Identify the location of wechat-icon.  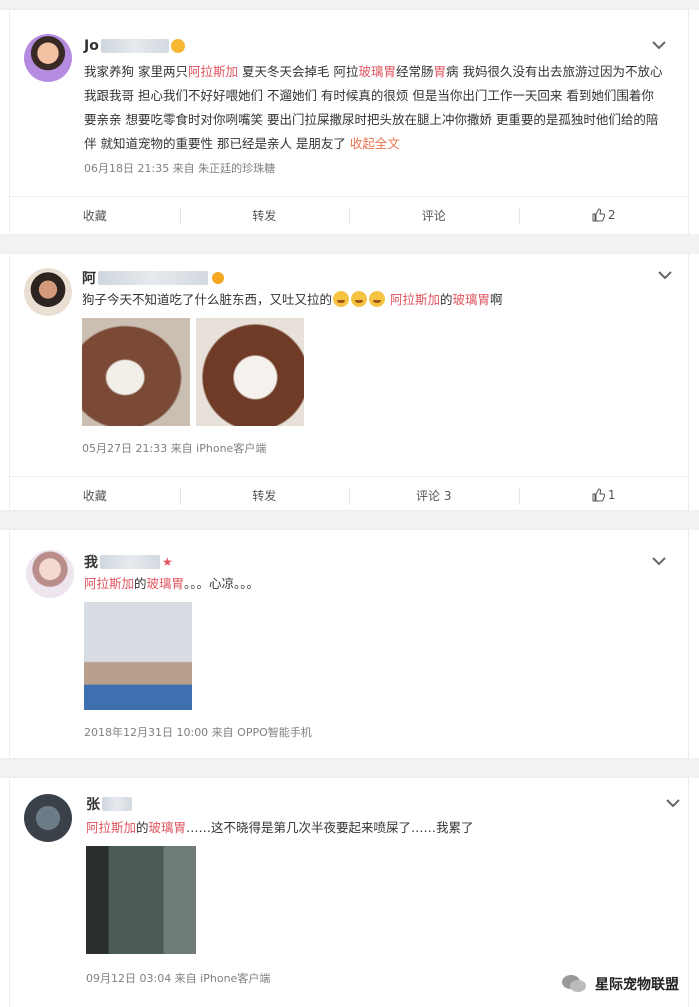
(574, 983).